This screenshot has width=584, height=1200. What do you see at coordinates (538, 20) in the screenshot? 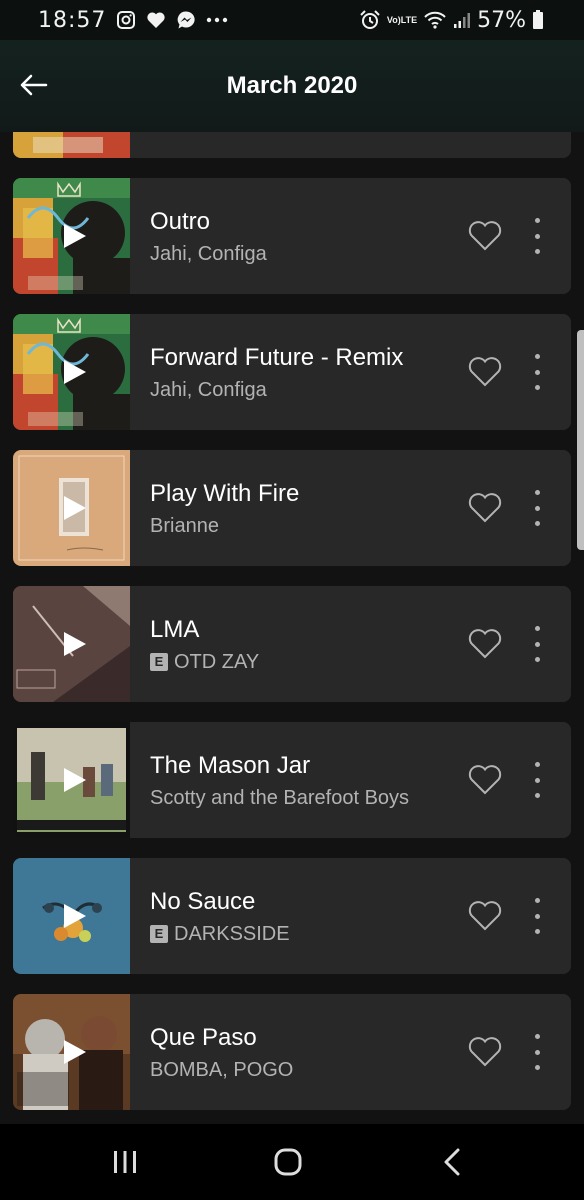
I see `battery-icon` at bounding box center [538, 20].